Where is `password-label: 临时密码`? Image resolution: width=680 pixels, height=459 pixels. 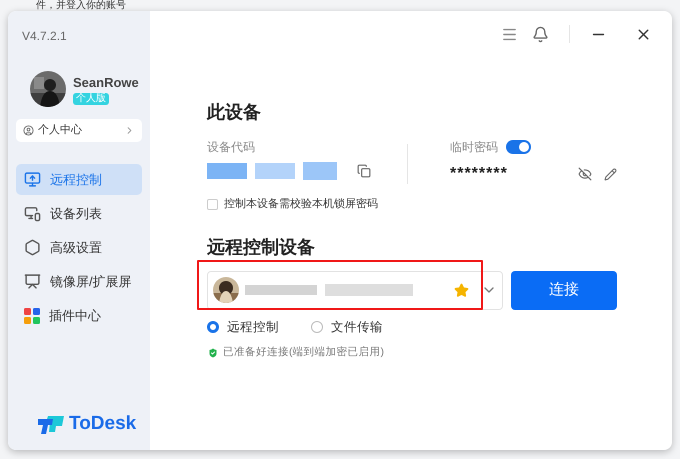 password-label: 临时密码 is located at coordinates (474, 147).